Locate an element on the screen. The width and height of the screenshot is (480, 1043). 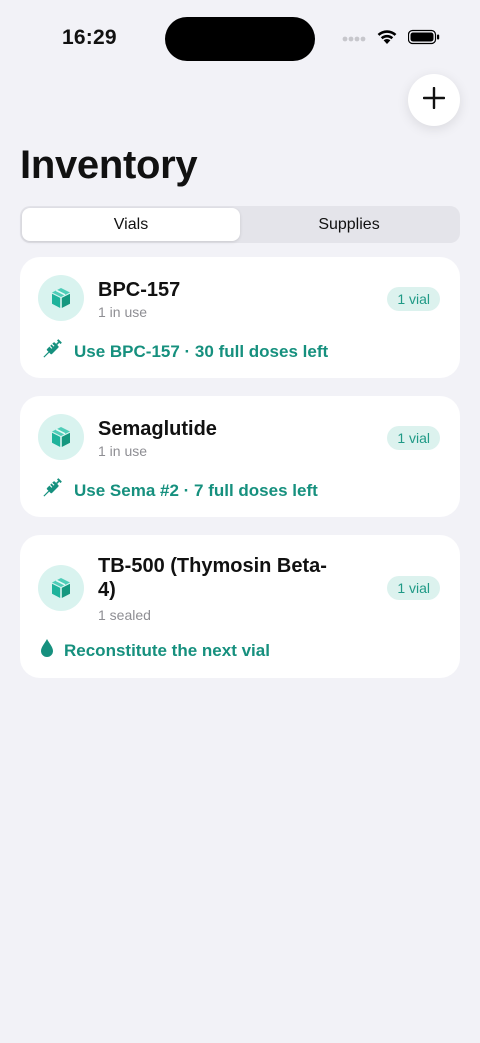
item-name: BPC-157 is located at coordinates (139, 290).